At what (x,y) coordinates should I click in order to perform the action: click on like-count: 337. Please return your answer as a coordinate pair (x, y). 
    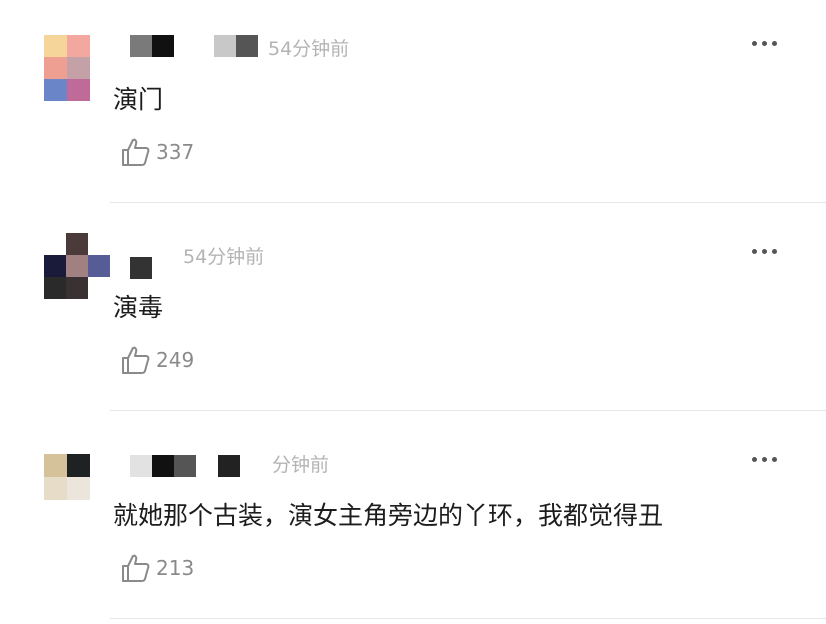
    Looking at the image, I should click on (175, 152).